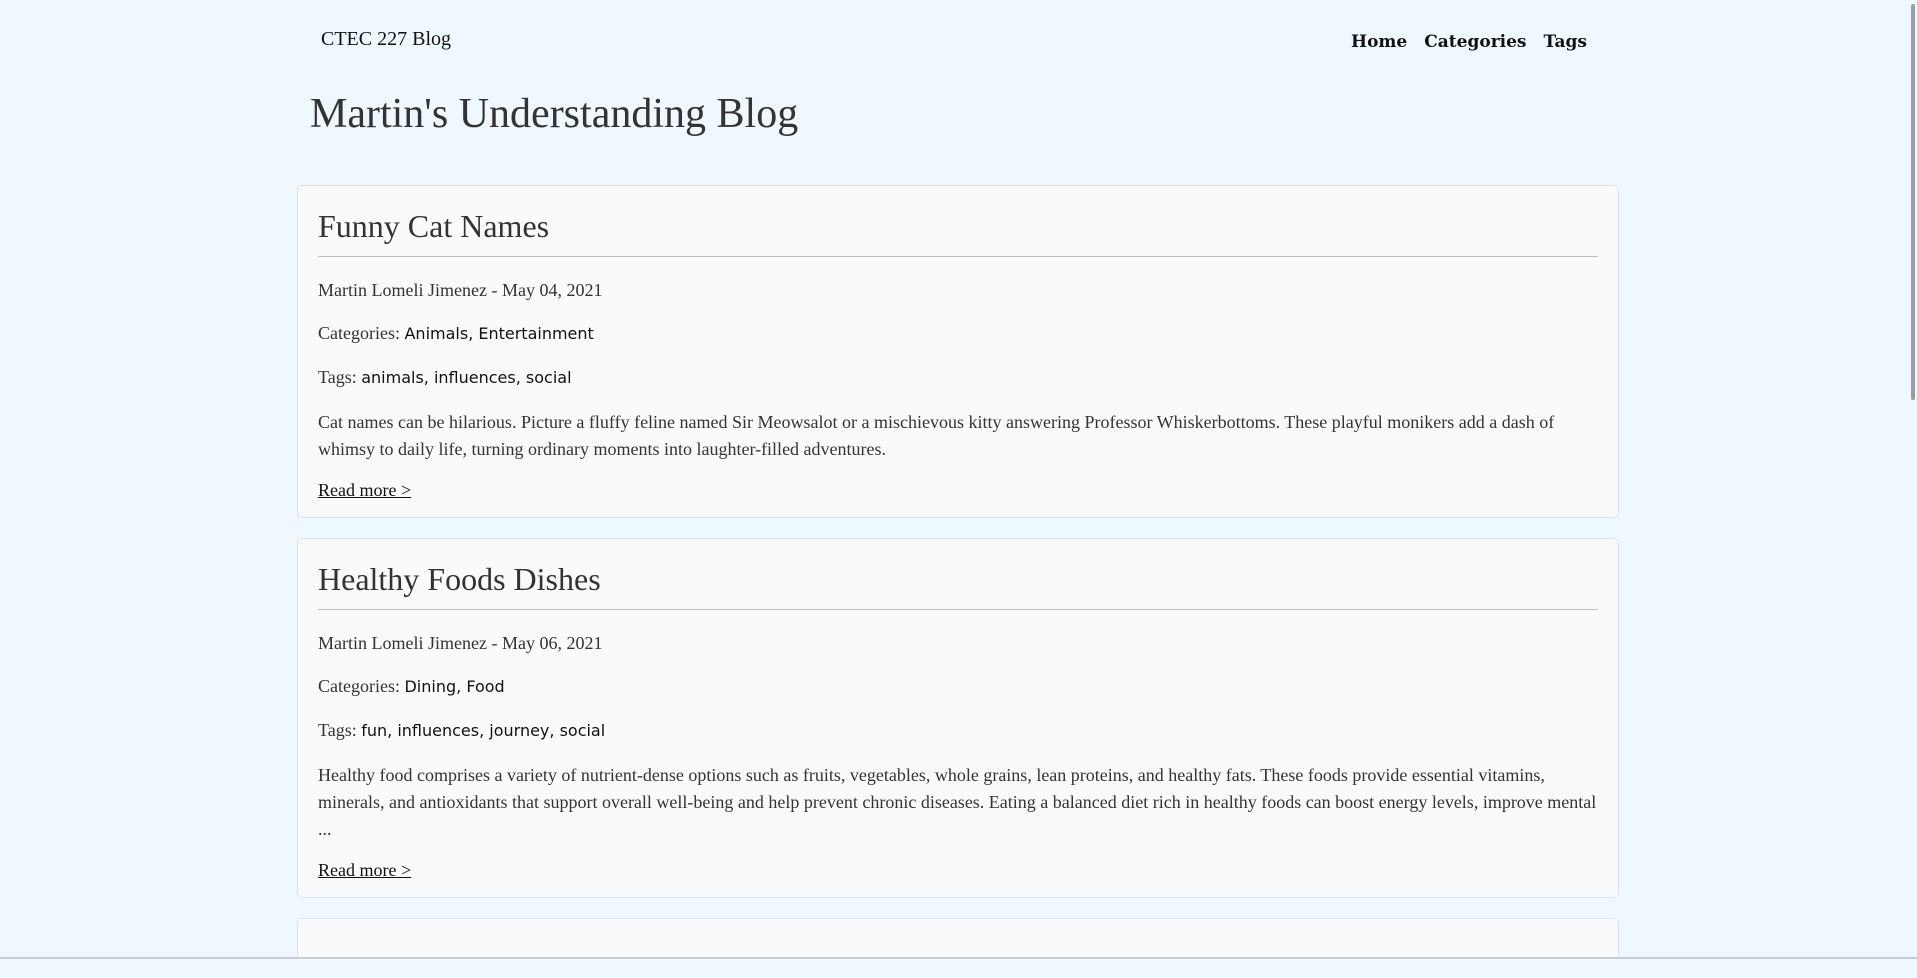 This screenshot has width=1917, height=978. I want to click on post-categories: Categories: Animals, Entertainment, so click(958, 333).